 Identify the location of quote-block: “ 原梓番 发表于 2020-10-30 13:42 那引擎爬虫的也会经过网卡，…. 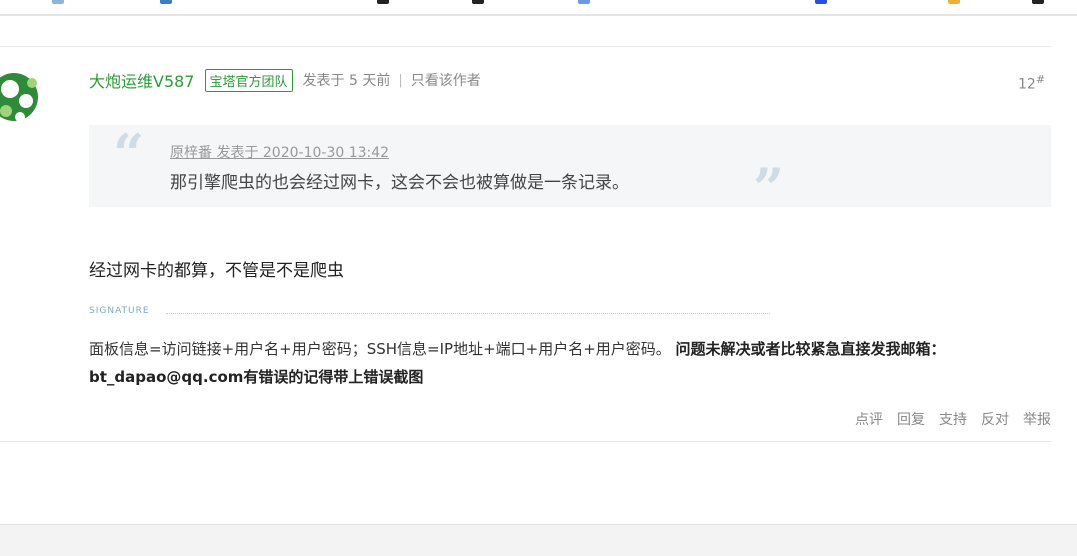
(570, 168).